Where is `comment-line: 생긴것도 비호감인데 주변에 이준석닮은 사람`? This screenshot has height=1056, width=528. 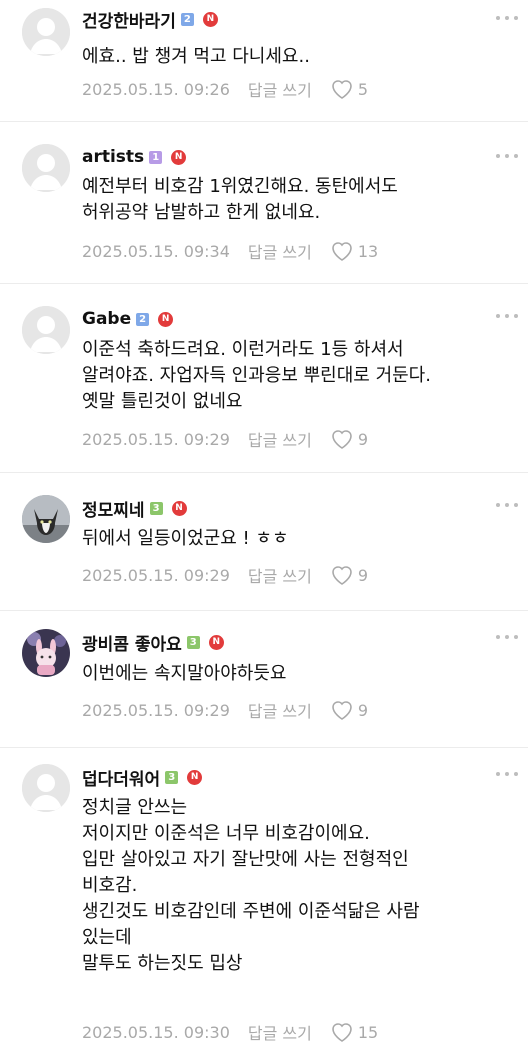
comment-line: 생긴것도 비호감인데 주변에 이준석닮은 사람 is located at coordinates (251, 911).